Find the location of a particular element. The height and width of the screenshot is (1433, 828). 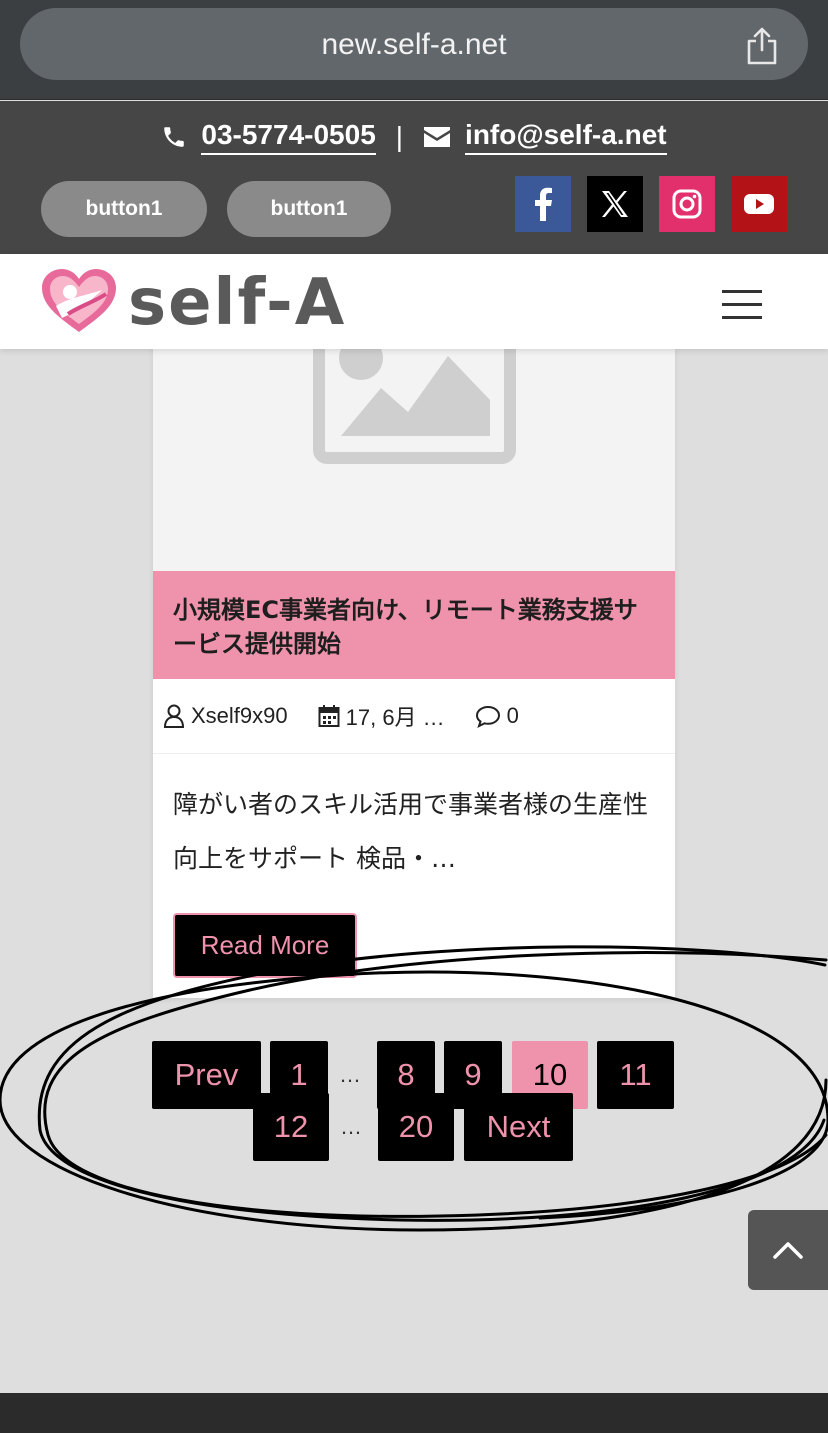

read-more-button: Read More is located at coordinates (265, 945).